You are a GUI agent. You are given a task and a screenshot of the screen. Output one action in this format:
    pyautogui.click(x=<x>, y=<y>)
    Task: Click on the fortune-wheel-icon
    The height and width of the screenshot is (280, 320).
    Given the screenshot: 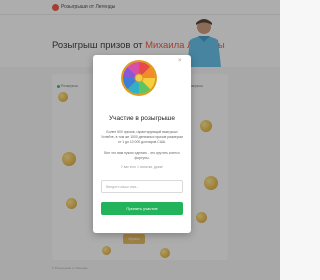 What is the action you would take?
    pyautogui.click(x=139, y=78)
    